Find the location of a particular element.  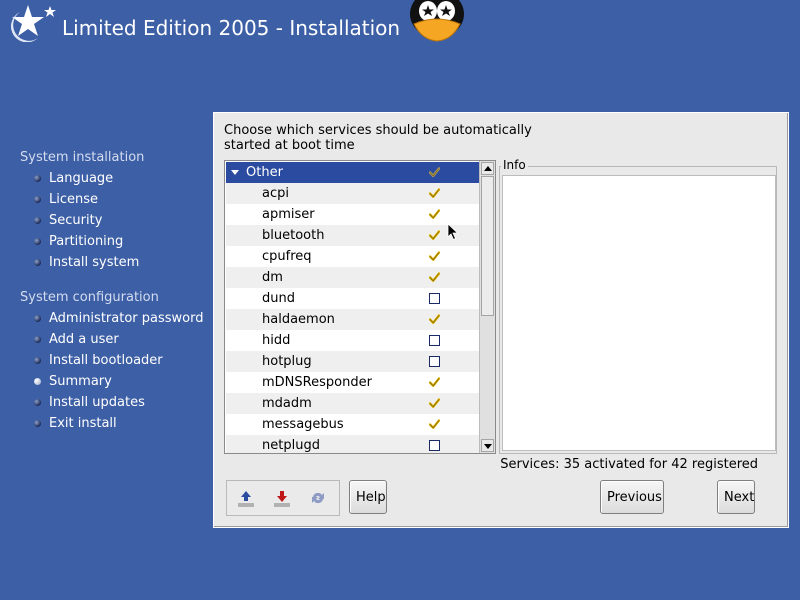

app-title: Limited Edition 2005 - Installation is located at coordinates (231, 28).